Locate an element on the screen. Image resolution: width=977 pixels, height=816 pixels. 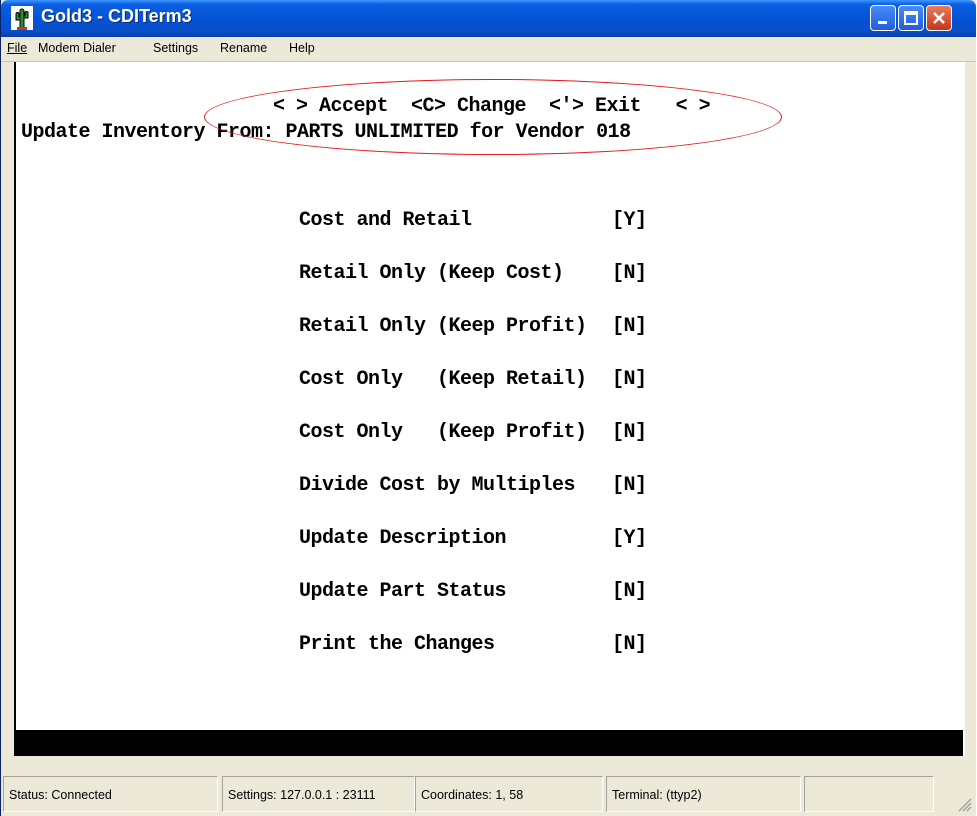
option-label: Retail Only (Keep Profit) is located at coordinates (443, 326).